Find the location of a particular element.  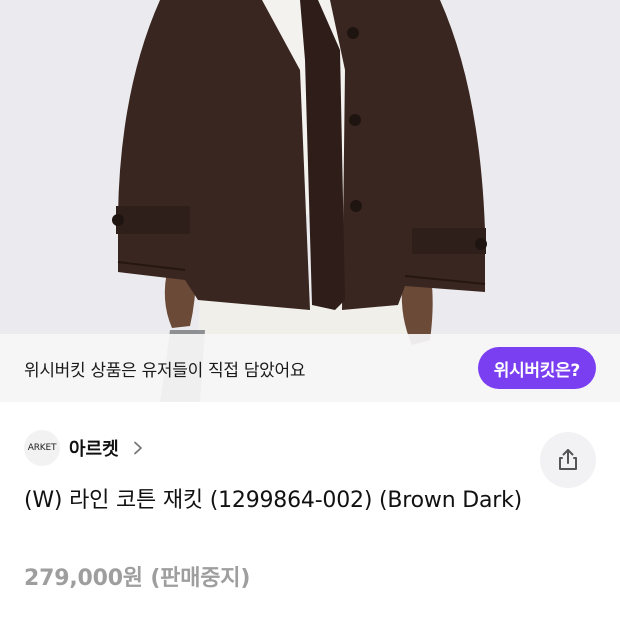

product-price: 279,000원 is located at coordinates (83, 578).